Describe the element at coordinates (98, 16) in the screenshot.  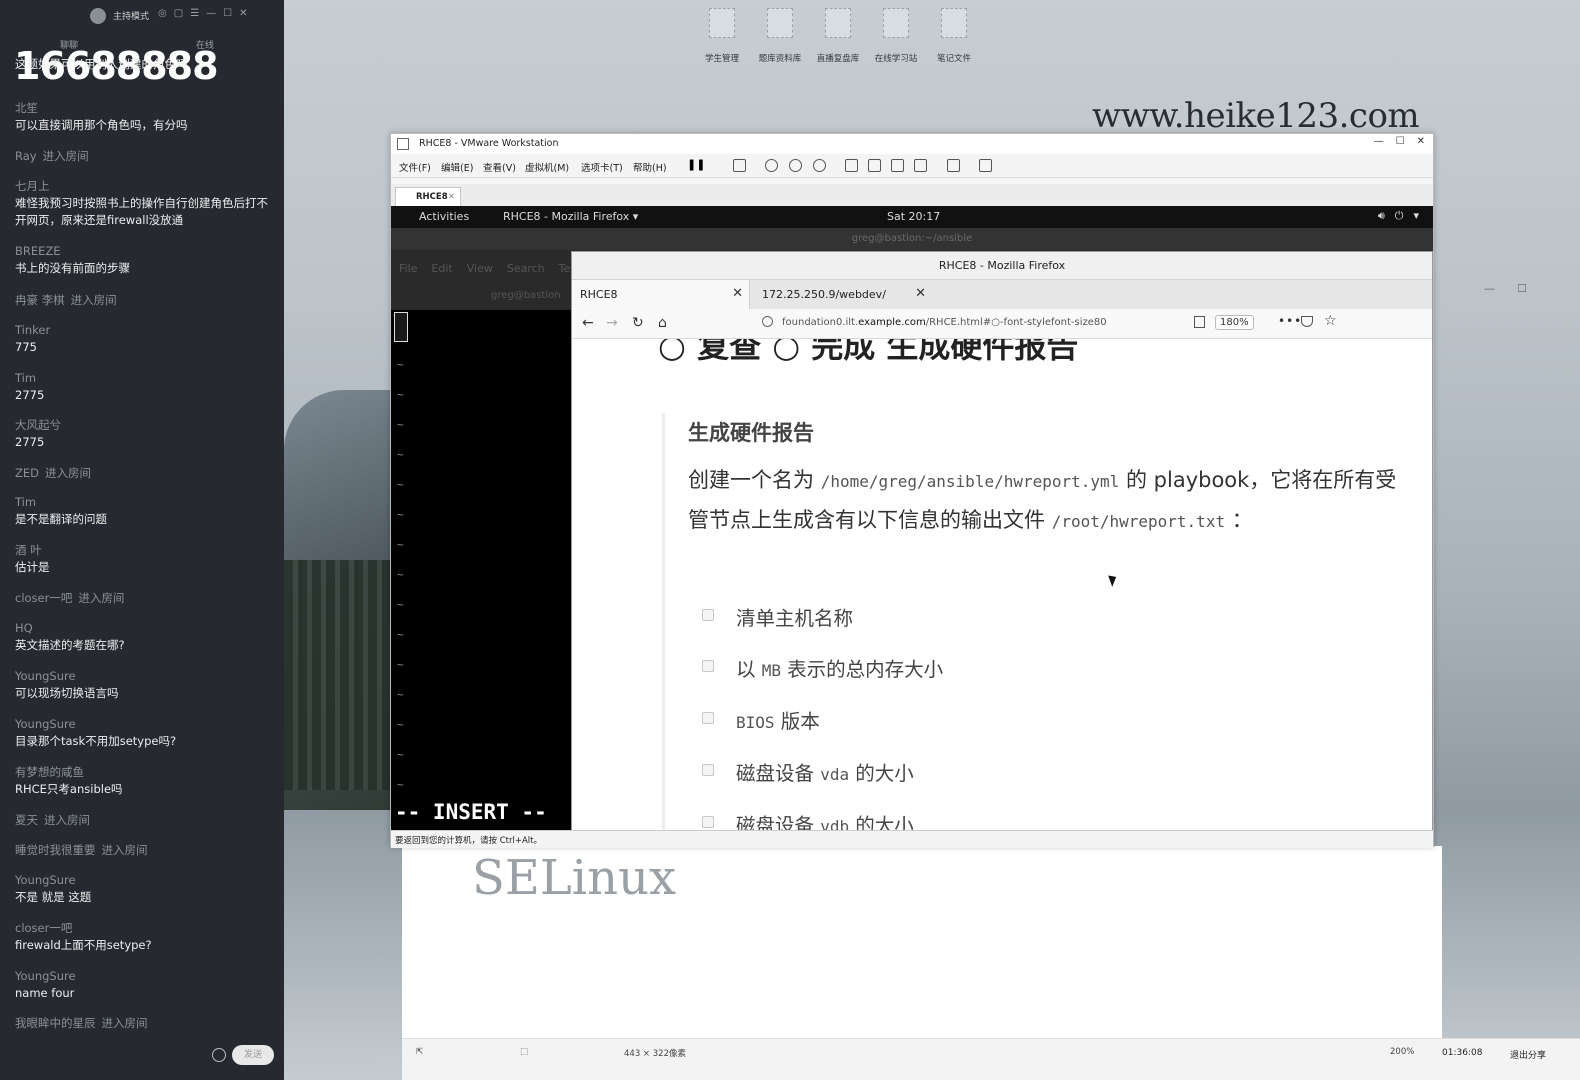
I see `host-avatar` at that location.